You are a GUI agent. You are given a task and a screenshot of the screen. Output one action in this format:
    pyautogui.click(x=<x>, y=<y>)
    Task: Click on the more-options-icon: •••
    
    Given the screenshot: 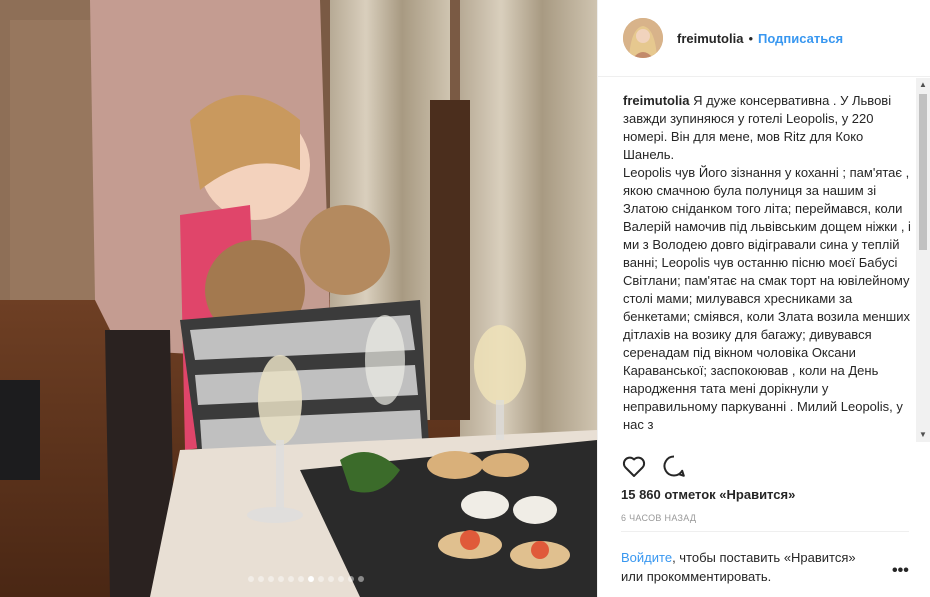 What is the action you would take?
    pyautogui.click(x=900, y=571)
    